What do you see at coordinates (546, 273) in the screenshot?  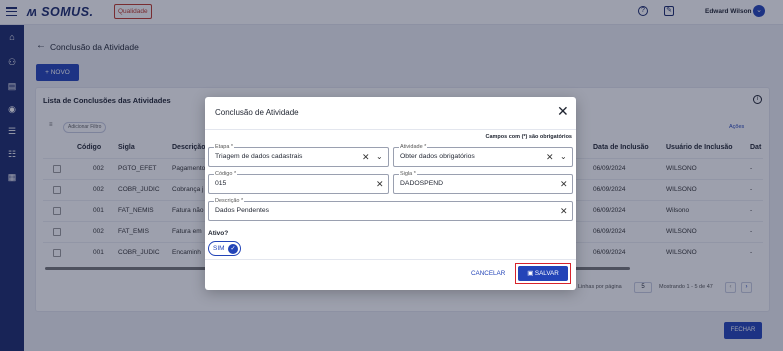 I see `save-button-label: SALVAR` at bounding box center [546, 273].